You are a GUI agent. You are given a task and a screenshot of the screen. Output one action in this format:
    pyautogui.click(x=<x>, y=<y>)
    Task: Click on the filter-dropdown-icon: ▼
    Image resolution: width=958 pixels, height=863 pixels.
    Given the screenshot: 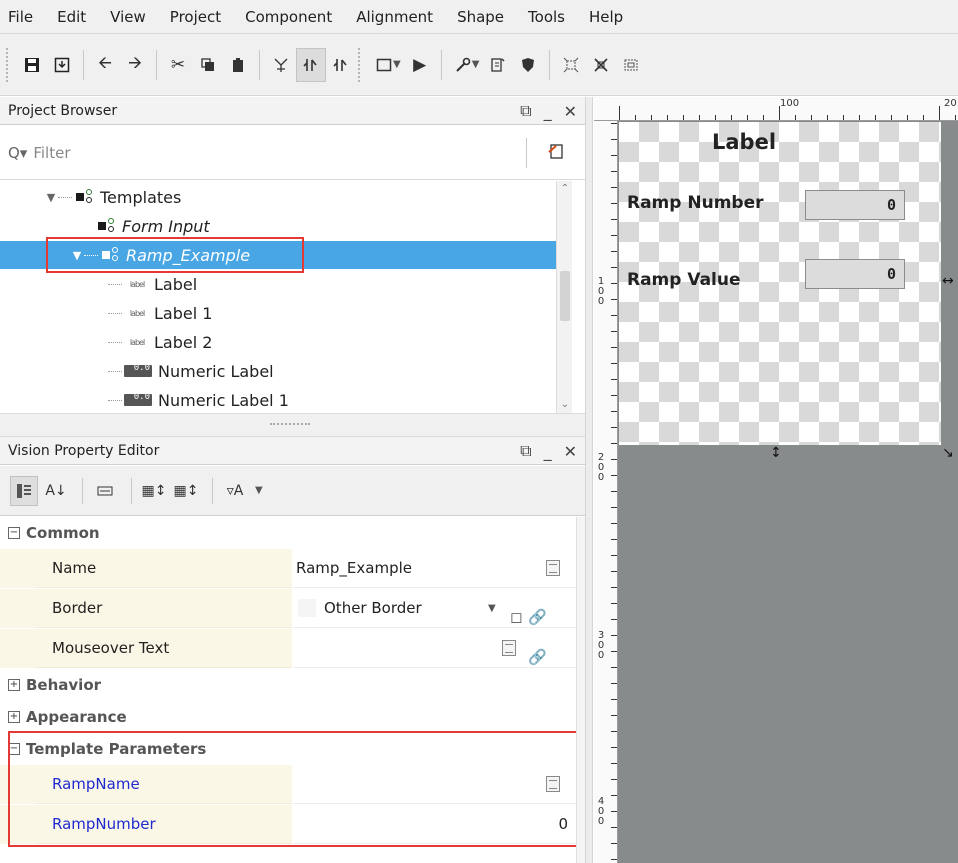 What is the action you would take?
    pyautogui.click(x=259, y=490)
    